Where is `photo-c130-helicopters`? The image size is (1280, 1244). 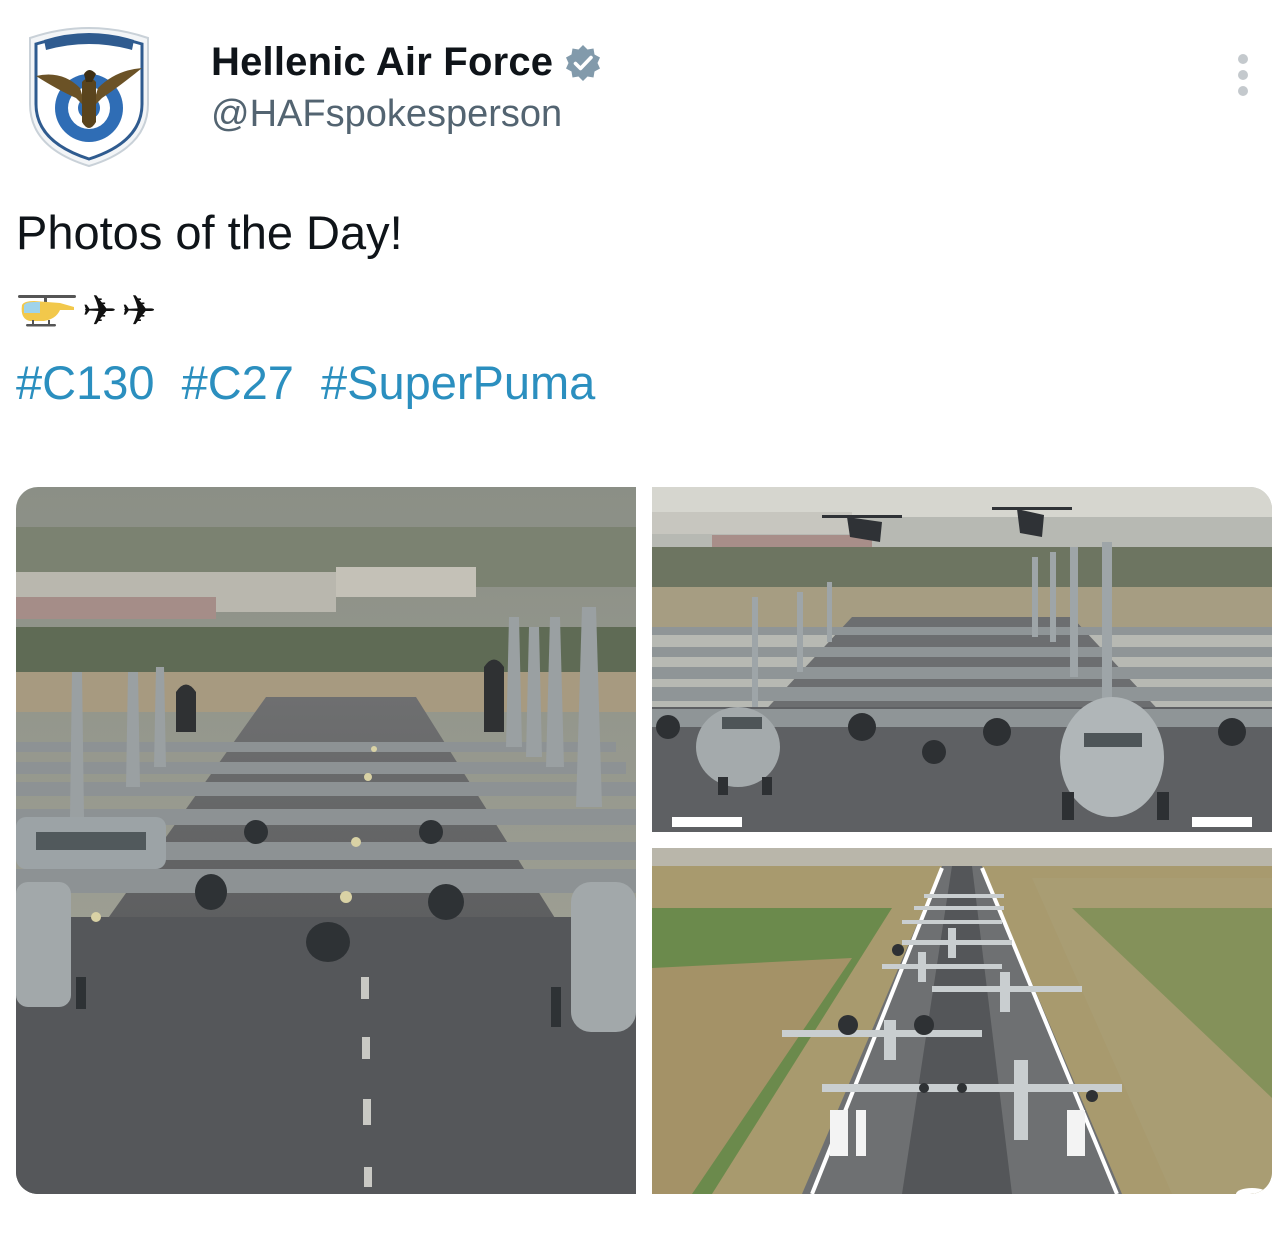
photo-c130-helicopters is located at coordinates (962, 659).